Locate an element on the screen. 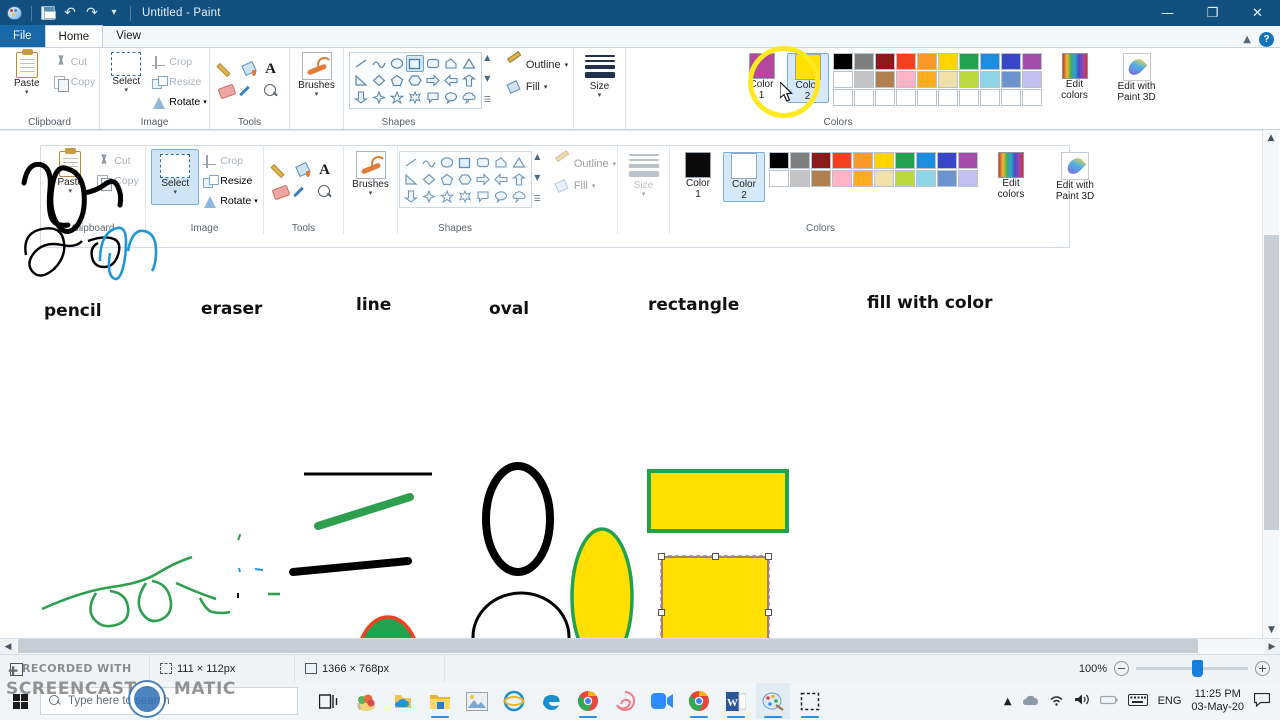  taskbar-icon-word: W is located at coordinates (736, 701).